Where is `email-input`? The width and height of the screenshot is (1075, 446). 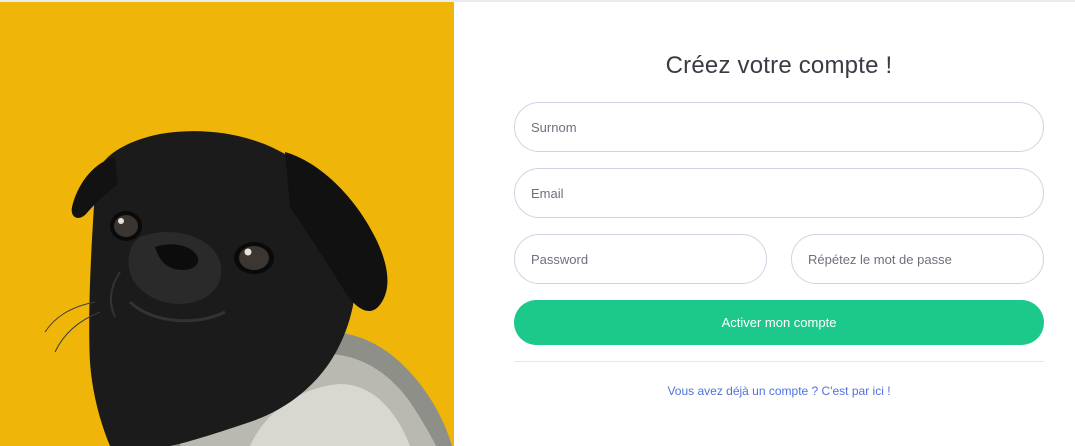
email-input is located at coordinates (779, 193).